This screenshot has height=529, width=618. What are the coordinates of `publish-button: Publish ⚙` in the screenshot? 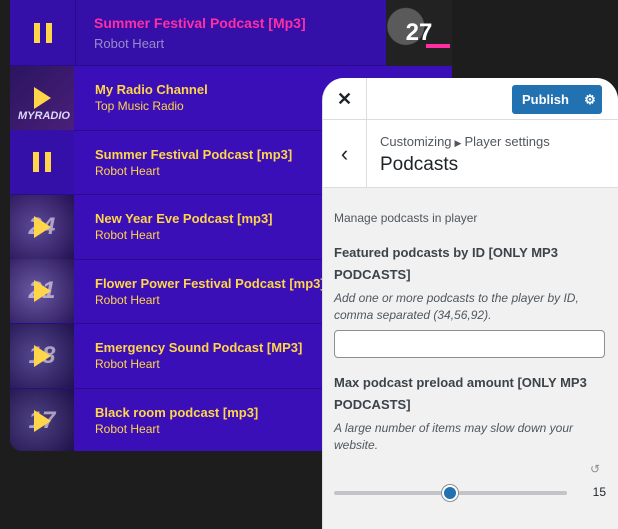 It's located at (557, 99).